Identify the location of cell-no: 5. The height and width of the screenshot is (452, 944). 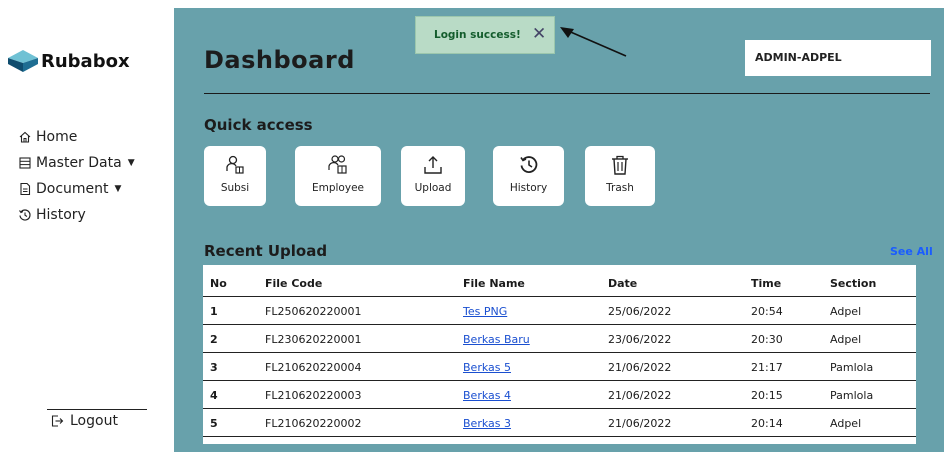
(214, 423).